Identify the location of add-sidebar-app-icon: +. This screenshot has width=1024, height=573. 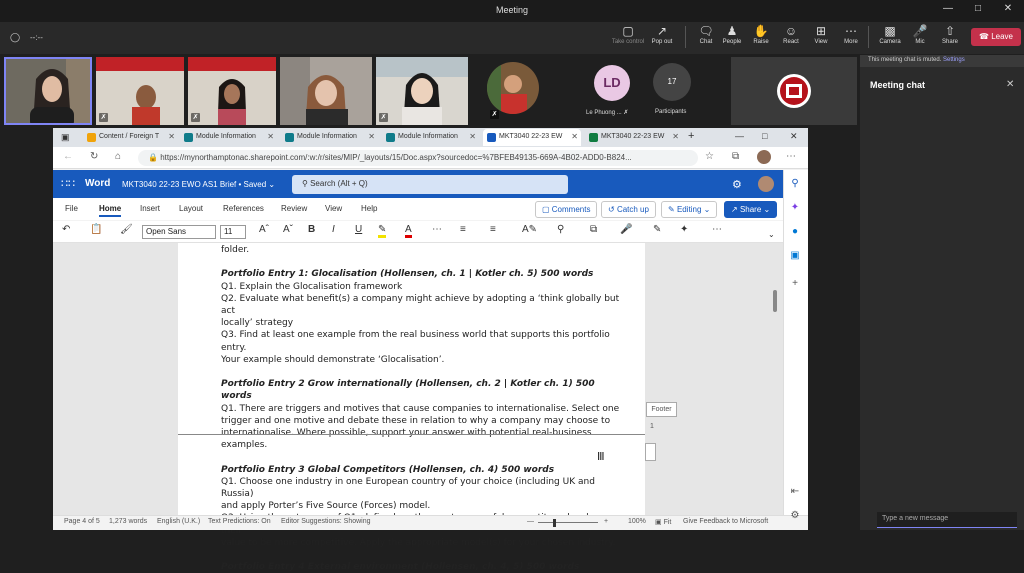
(795, 284).